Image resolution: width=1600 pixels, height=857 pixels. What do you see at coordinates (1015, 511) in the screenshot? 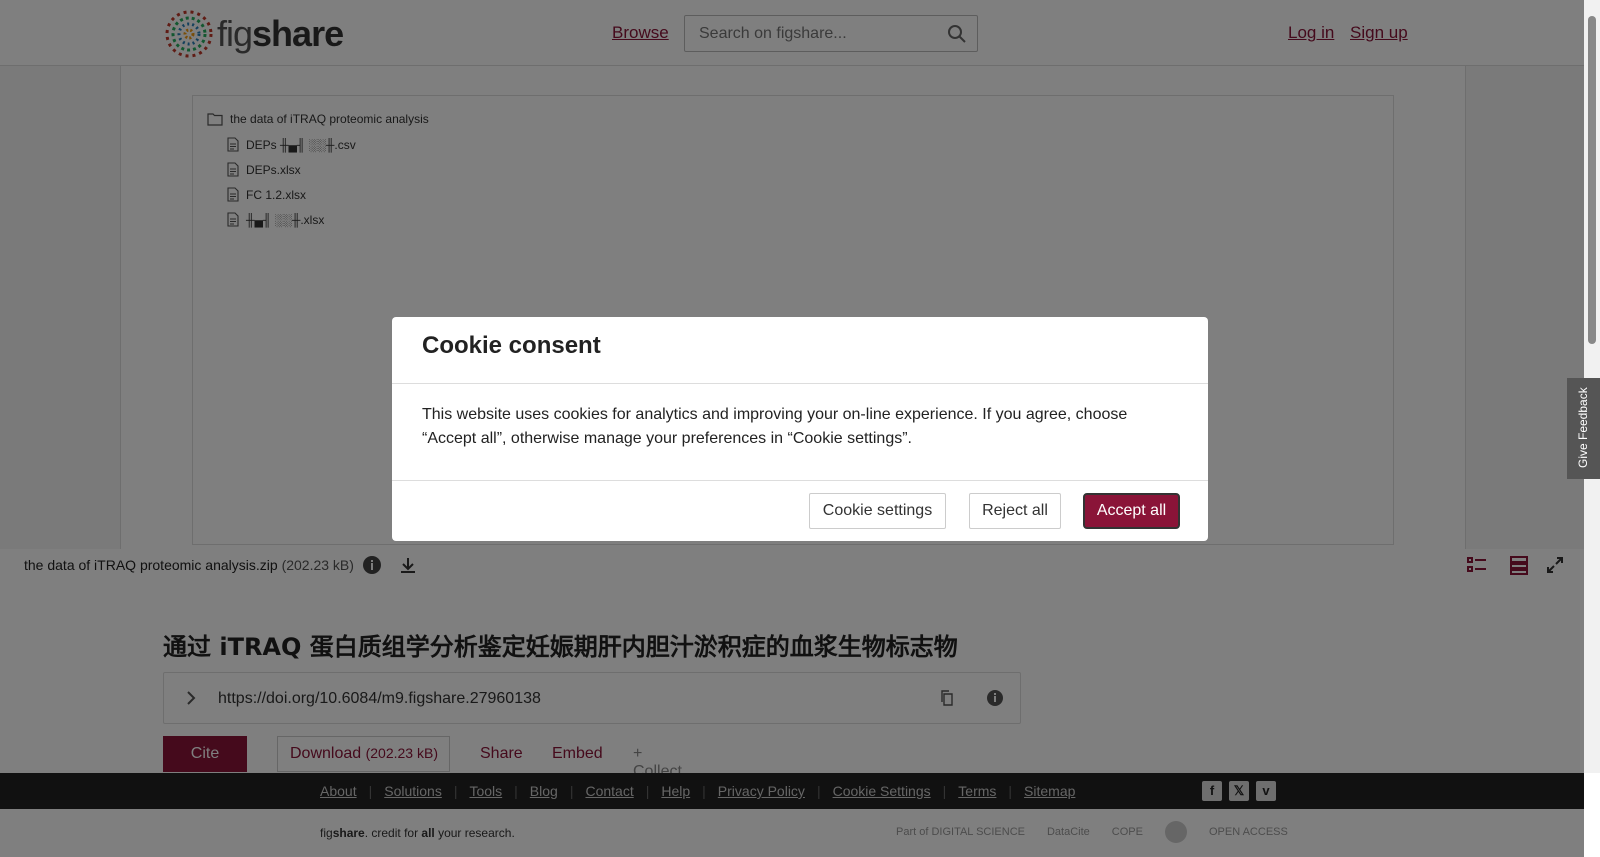
I see `reject-all-button: Reject all` at bounding box center [1015, 511].